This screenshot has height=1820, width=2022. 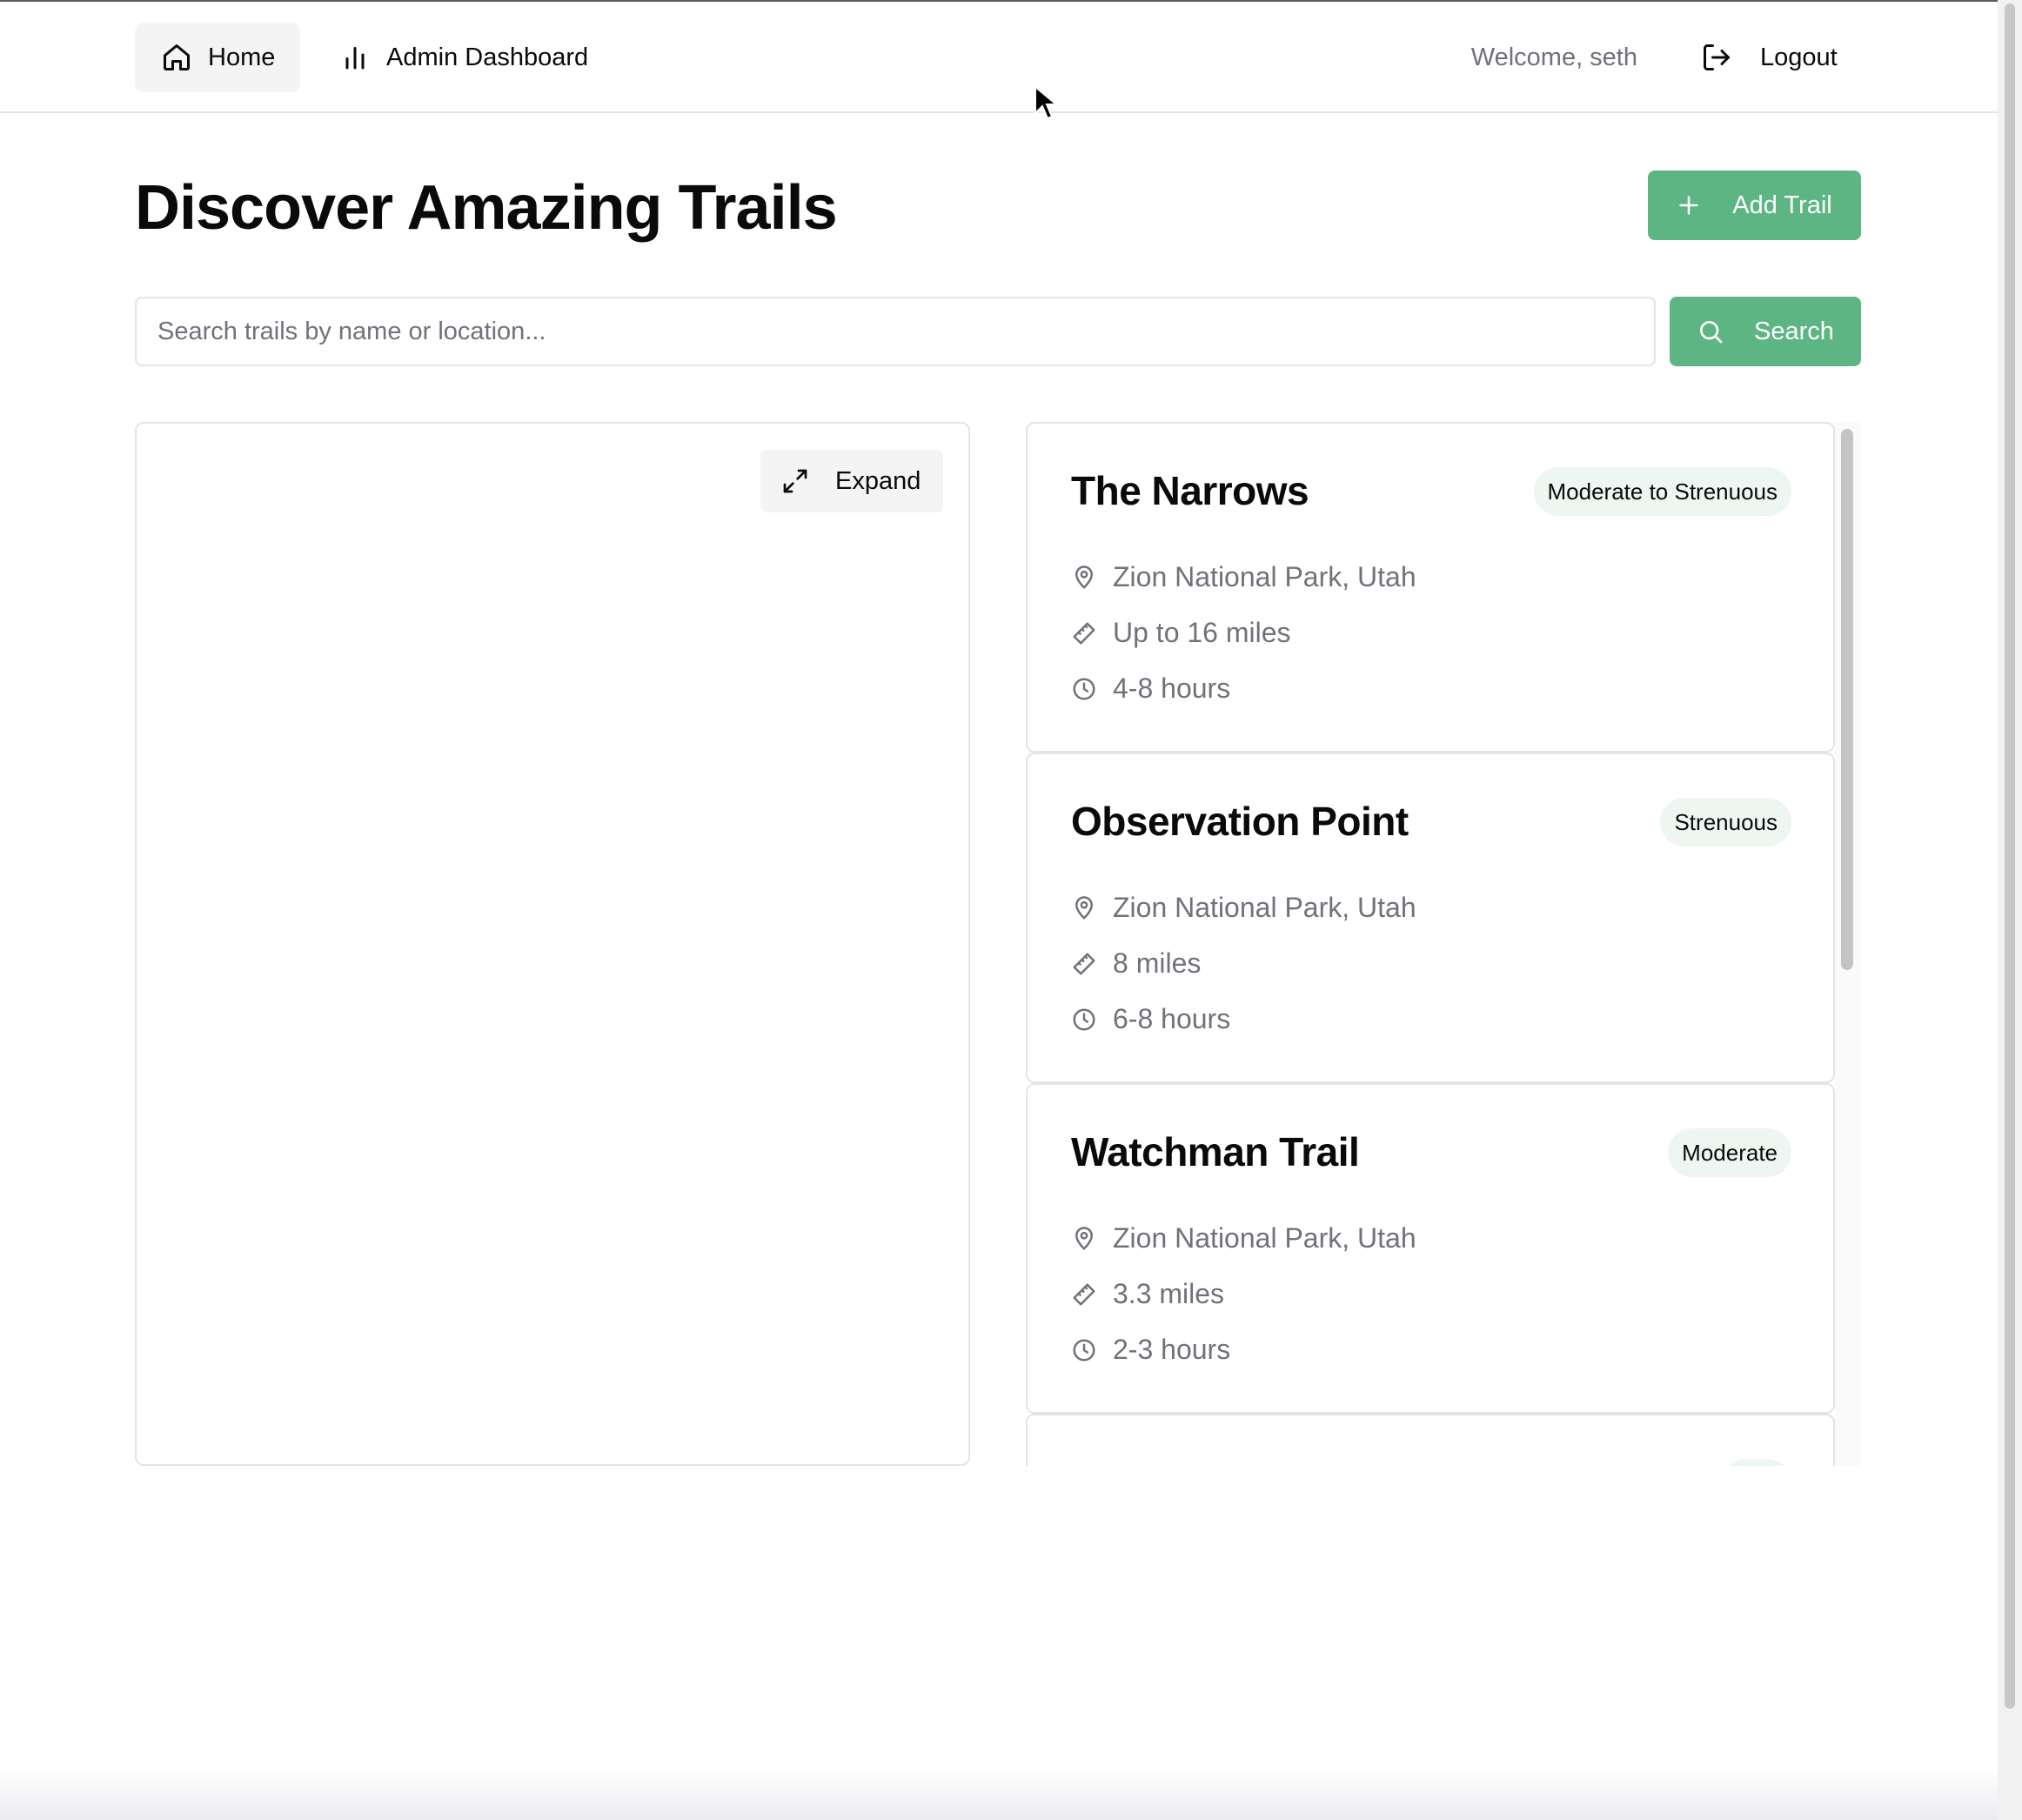 I want to click on logout-icon, so click(x=1717, y=57).